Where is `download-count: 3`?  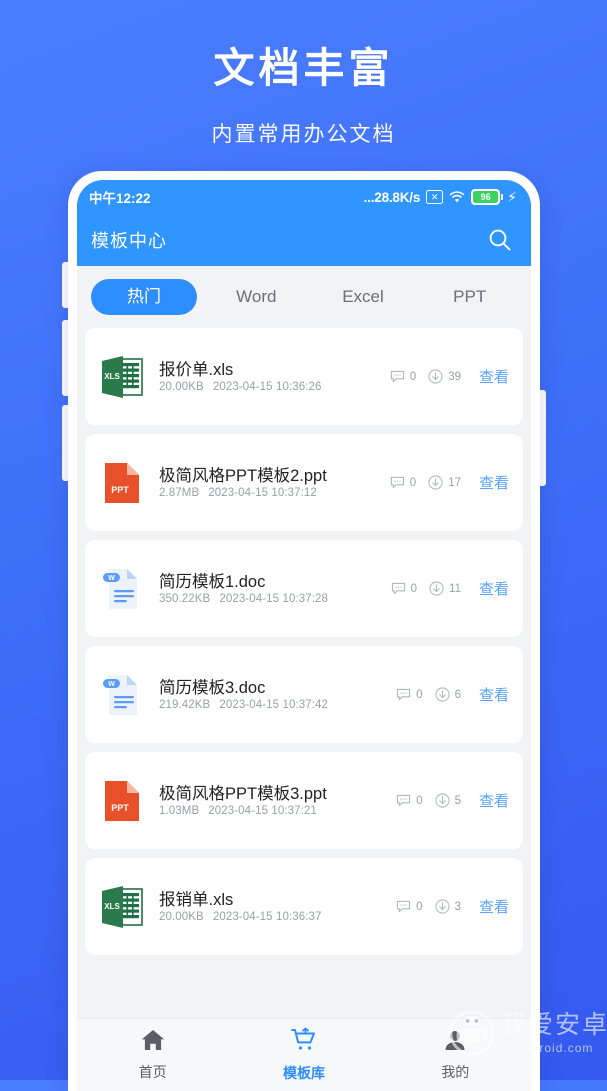 download-count: 3 is located at coordinates (457, 906).